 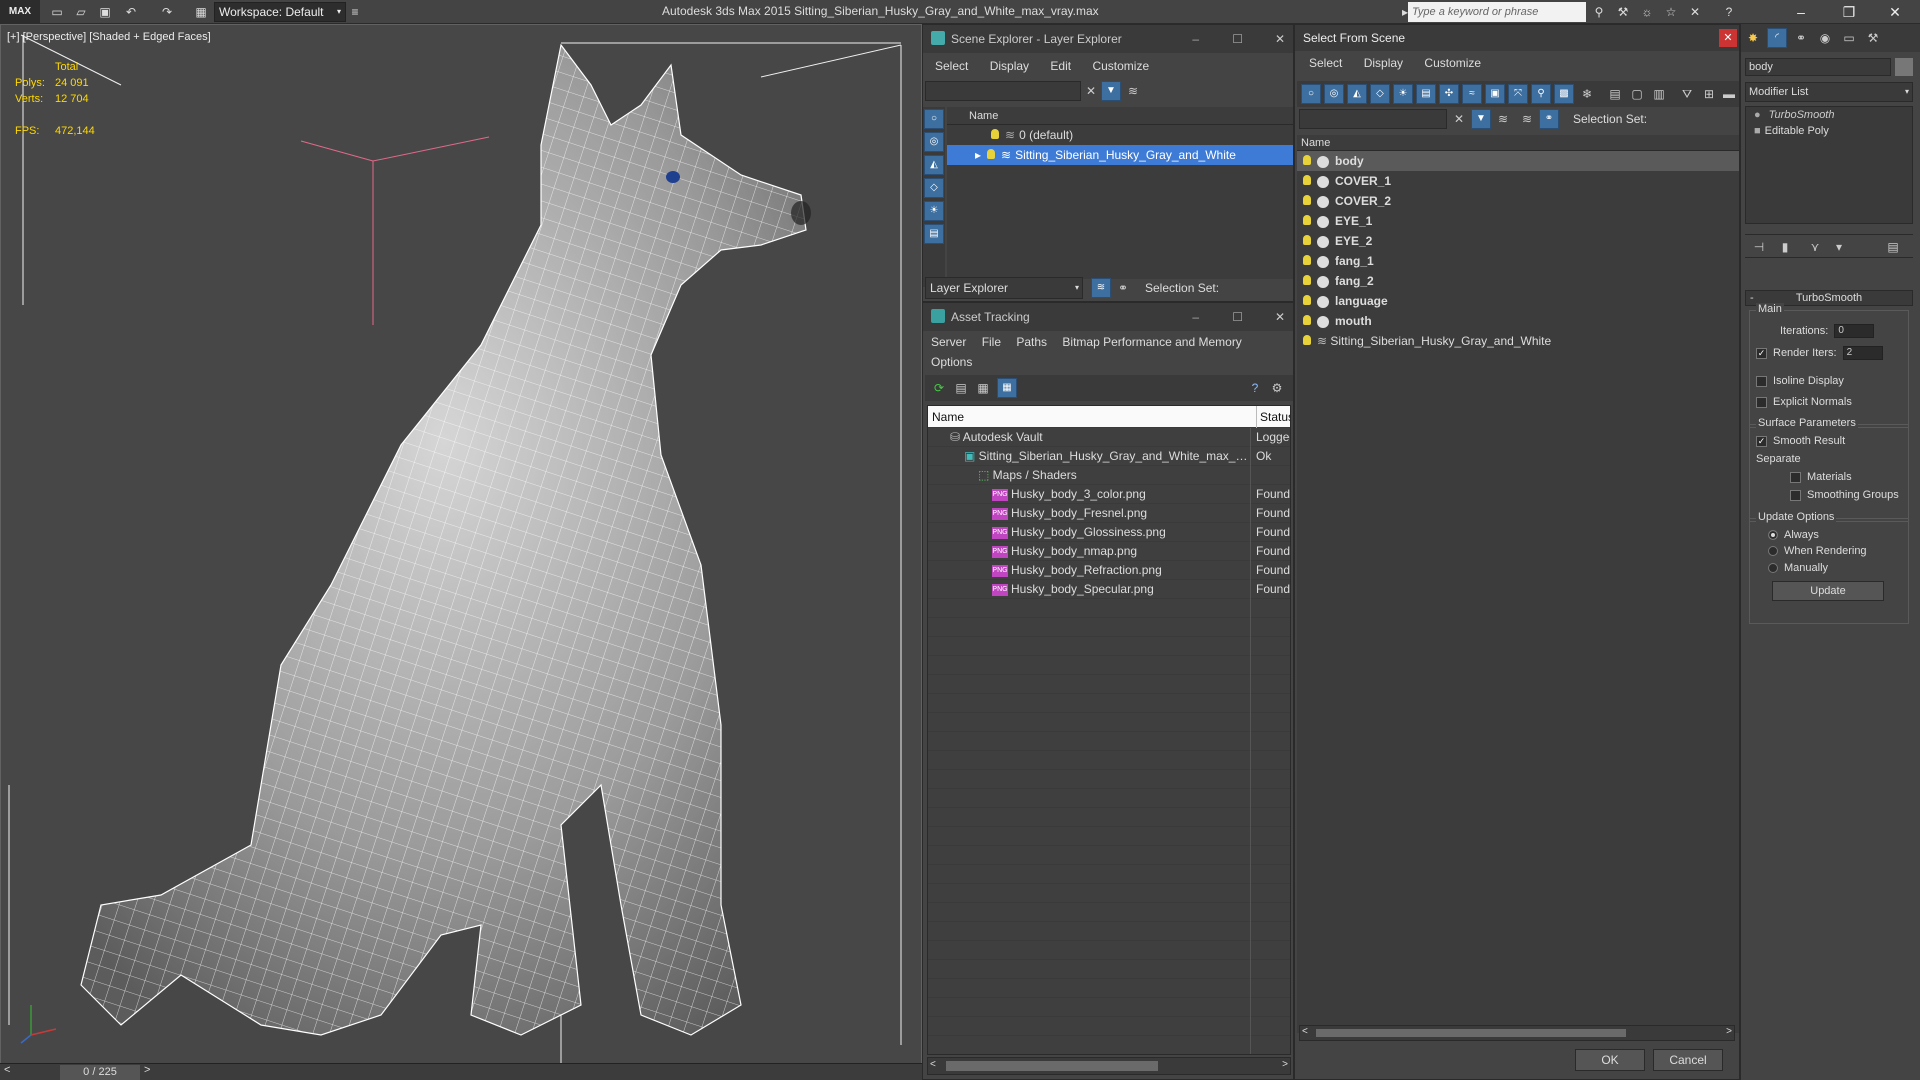 What do you see at coordinates (1839, 247) in the screenshot?
I see `remove-modifier-icon: ▾` at bounding box center [1839, 247].